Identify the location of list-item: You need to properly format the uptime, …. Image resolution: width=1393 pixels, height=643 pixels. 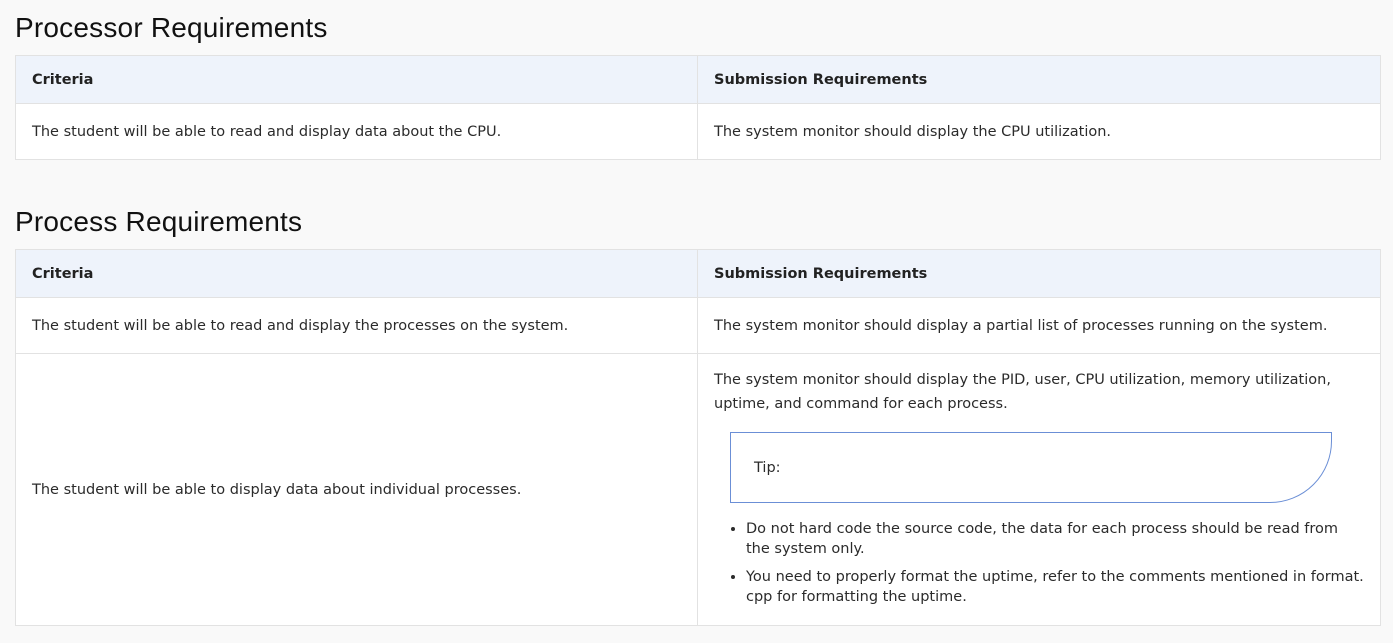
(1055, 587).